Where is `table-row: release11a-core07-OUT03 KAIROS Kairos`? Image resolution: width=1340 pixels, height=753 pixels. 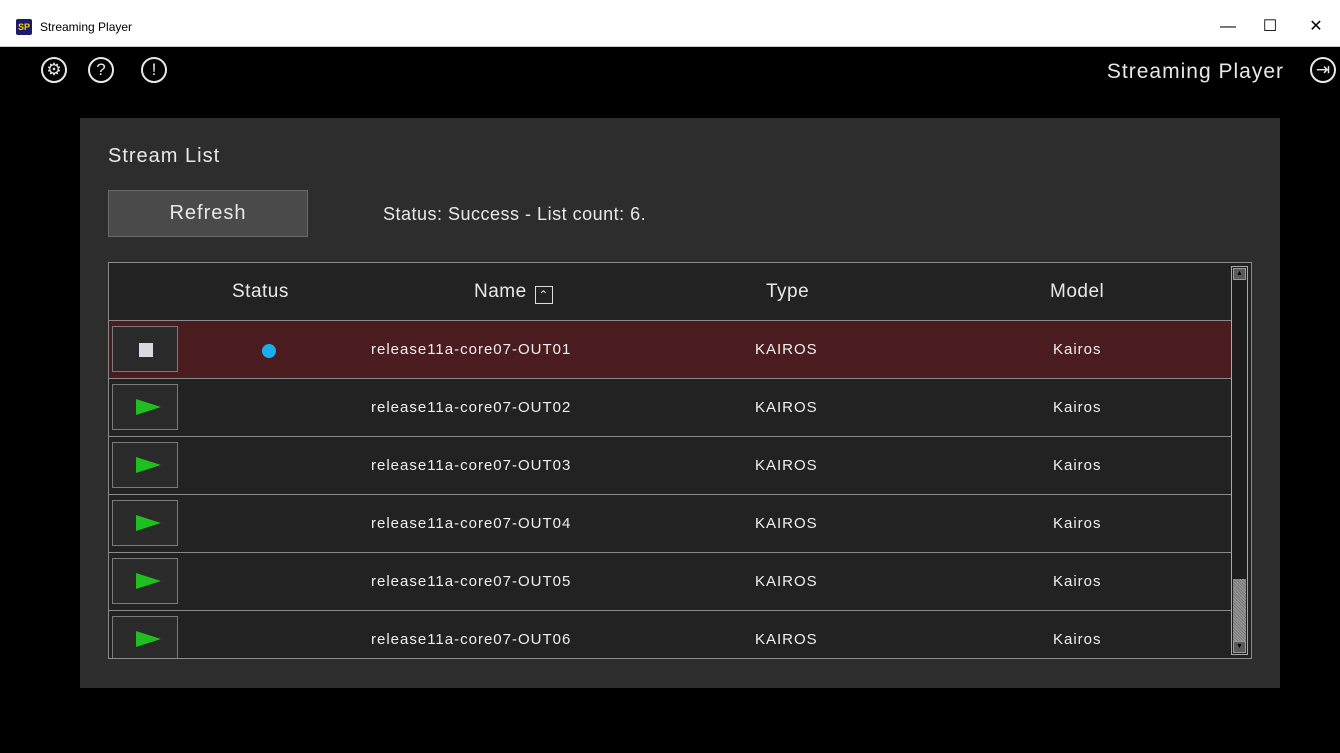
table-row: release11a-core07-OUT03 KAIROS Kairos is located at coordinates (670, 466).